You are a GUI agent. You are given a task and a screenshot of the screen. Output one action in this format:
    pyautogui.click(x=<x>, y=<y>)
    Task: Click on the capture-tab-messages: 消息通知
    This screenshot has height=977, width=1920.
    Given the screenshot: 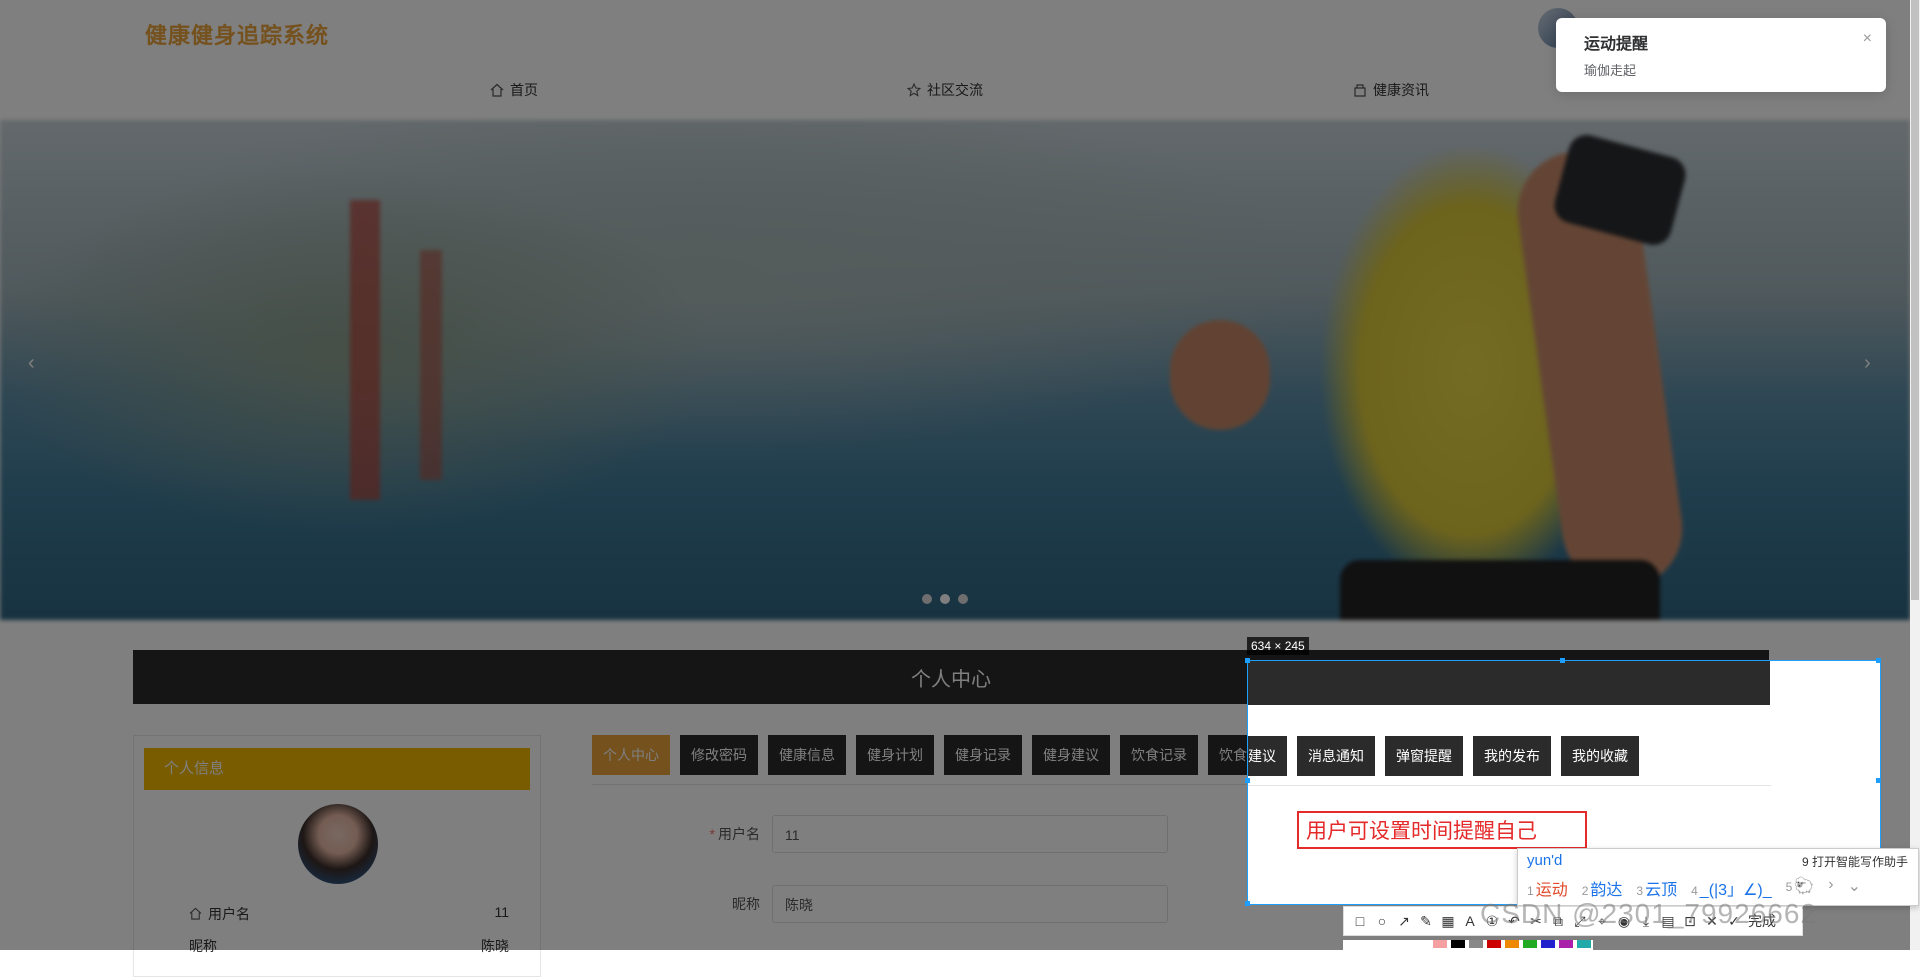 What is the action you would take?
    pyautogui.click(x=1336, y=756)
    